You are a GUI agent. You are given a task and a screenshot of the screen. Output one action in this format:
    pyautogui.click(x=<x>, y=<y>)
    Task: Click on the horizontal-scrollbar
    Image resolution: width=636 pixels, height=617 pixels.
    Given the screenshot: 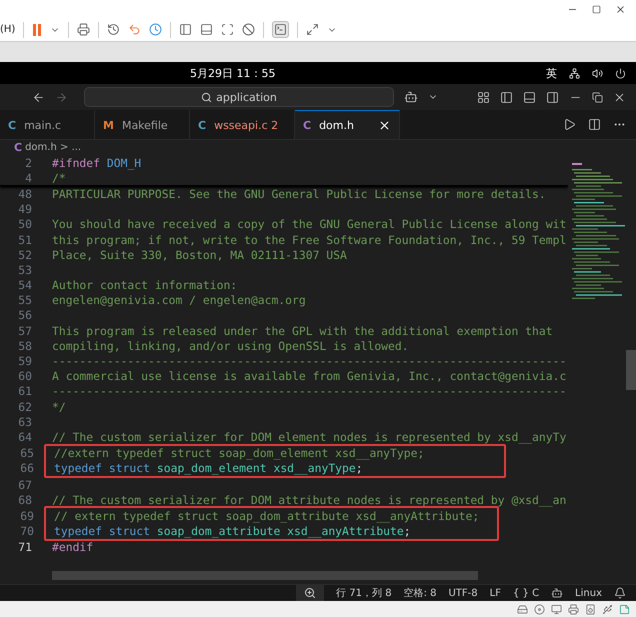 What is the action you would take?
    pyautogui.click(x=265, y=575)
    